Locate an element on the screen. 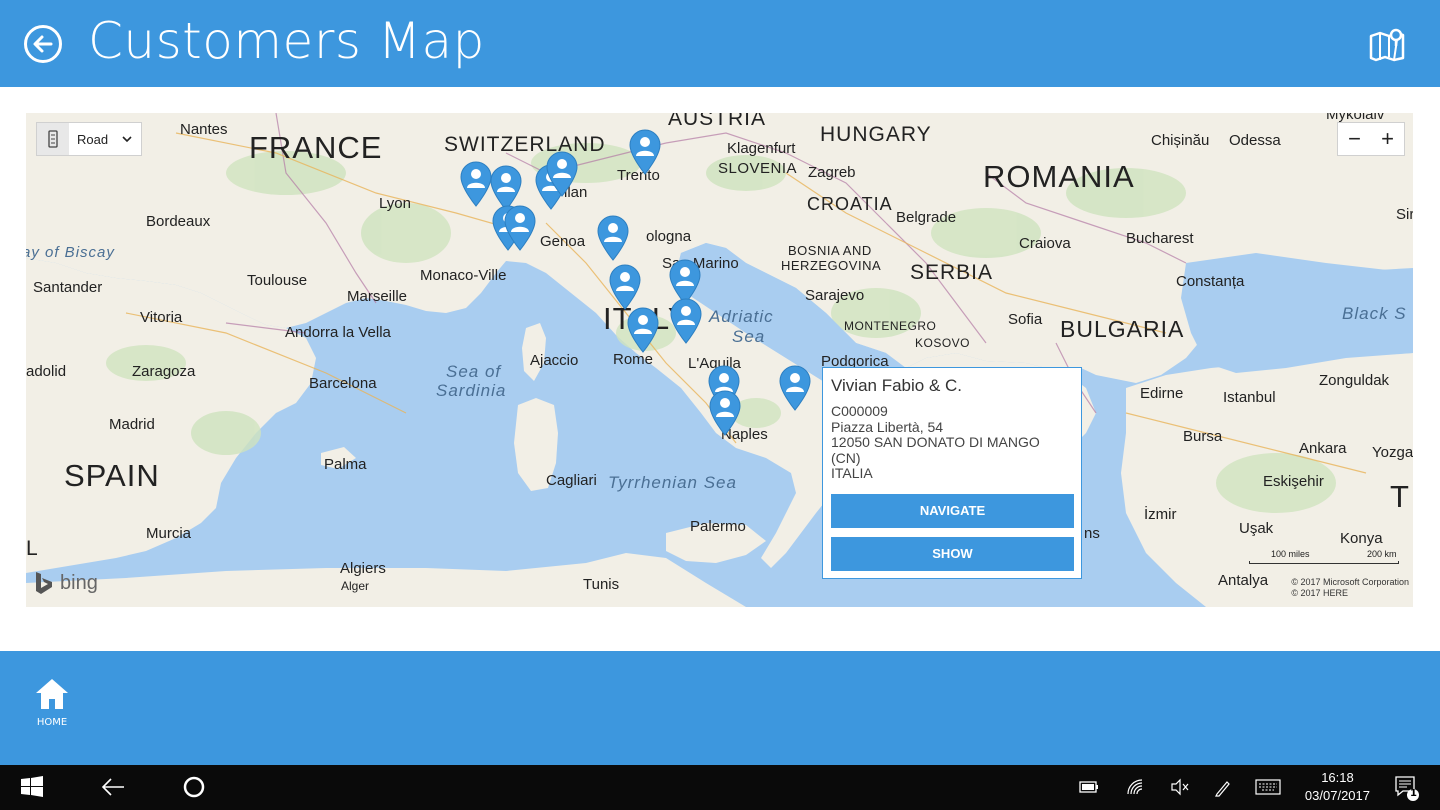  label-switzerland: SWITZERLAND is located at coordinates (525, 144).